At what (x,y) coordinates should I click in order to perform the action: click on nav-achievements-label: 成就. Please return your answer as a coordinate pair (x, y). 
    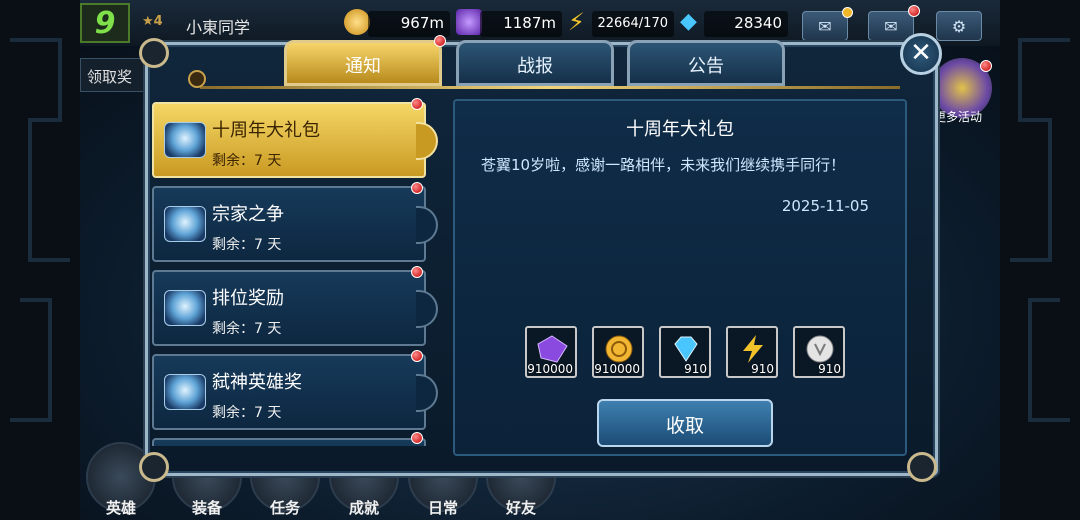
    Looking at the image, I should click on (363, 508).